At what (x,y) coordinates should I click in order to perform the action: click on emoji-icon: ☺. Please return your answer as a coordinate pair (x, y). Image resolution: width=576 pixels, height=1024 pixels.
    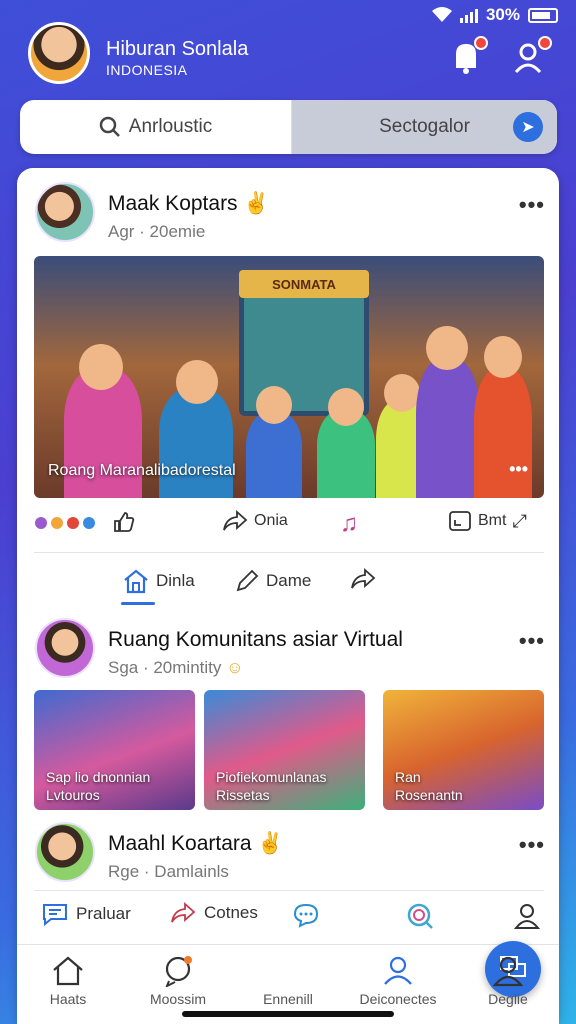
    Looking at the image, I should click on (235, 667).